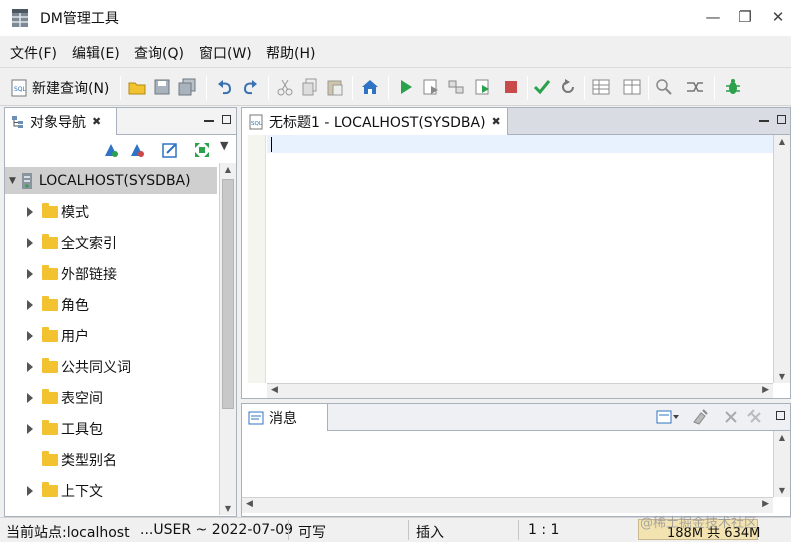 The image size is (791, 542). Describe the element at coordinates (159, 53) in the screenshot. I see `menu-query: 查询(Q)` at that location.